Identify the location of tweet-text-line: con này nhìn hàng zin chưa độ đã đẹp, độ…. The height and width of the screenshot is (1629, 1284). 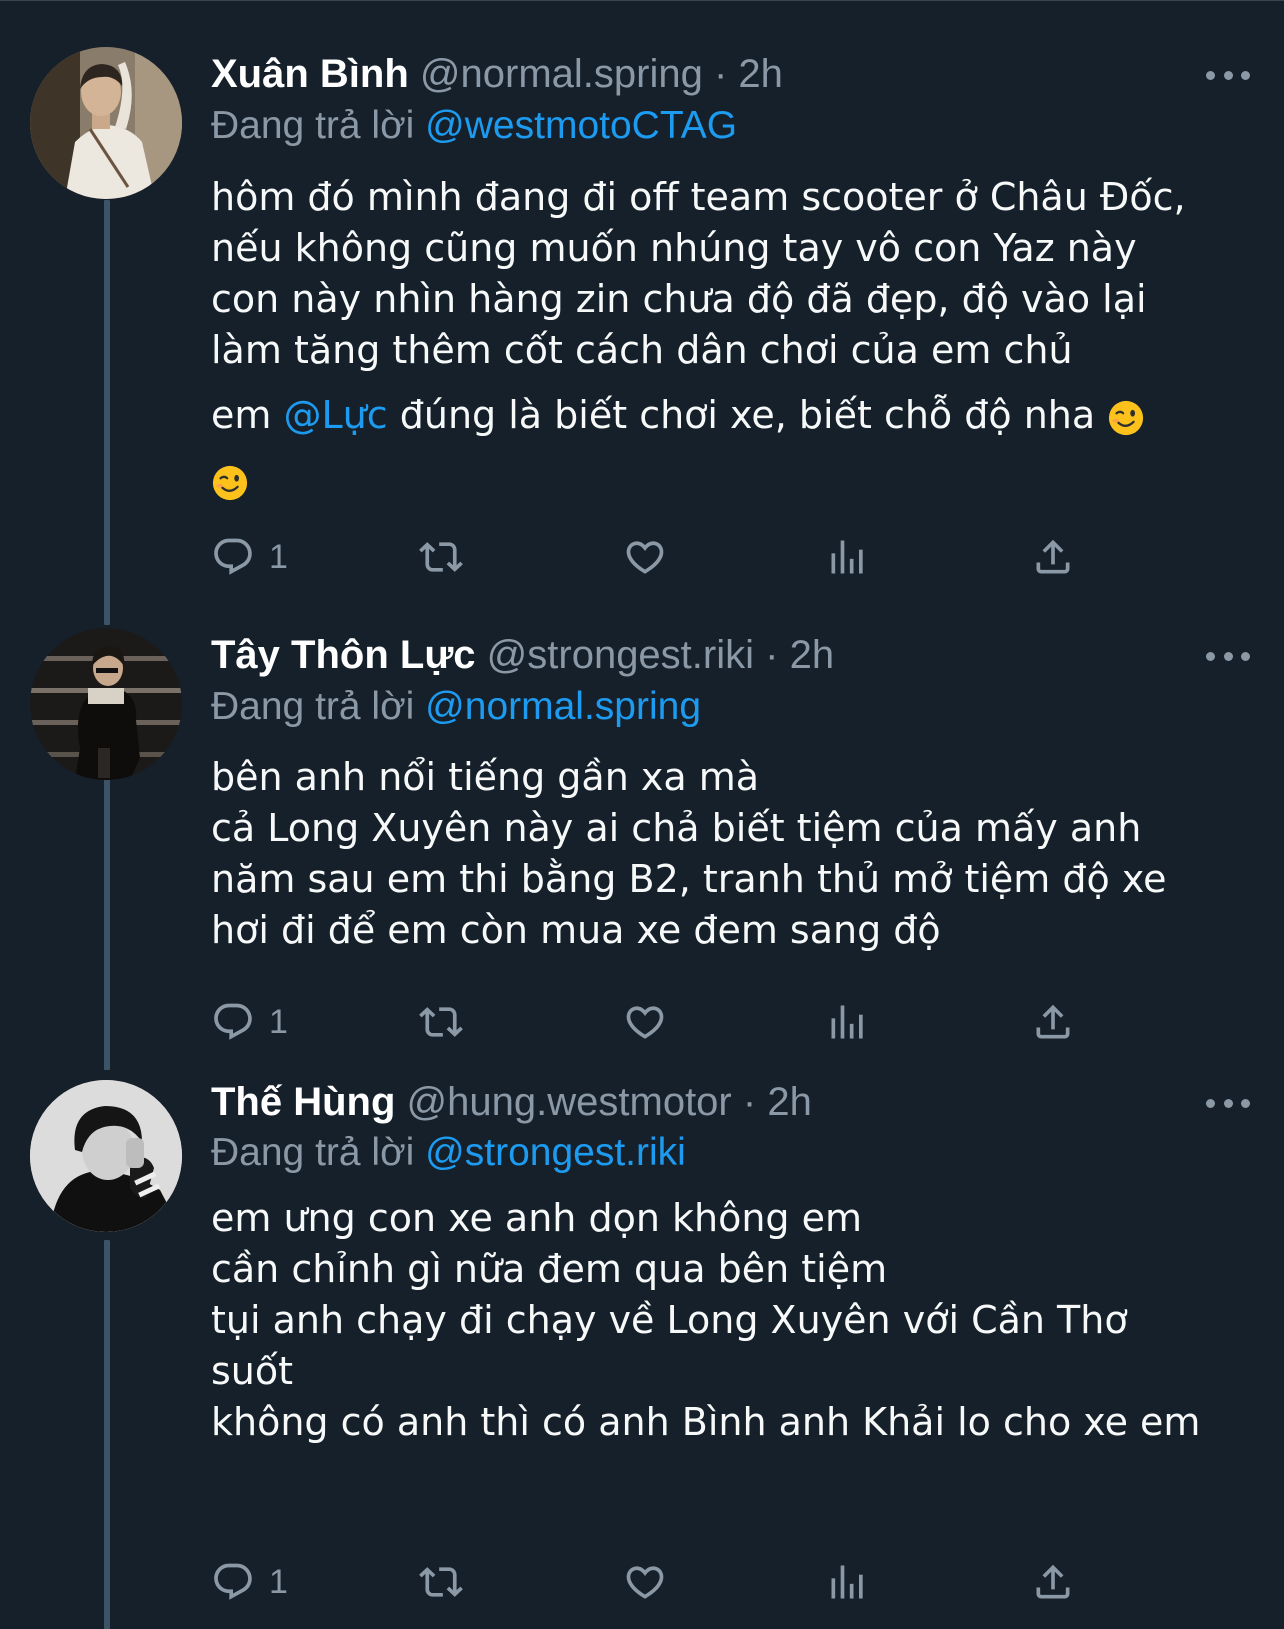
(679, 299).